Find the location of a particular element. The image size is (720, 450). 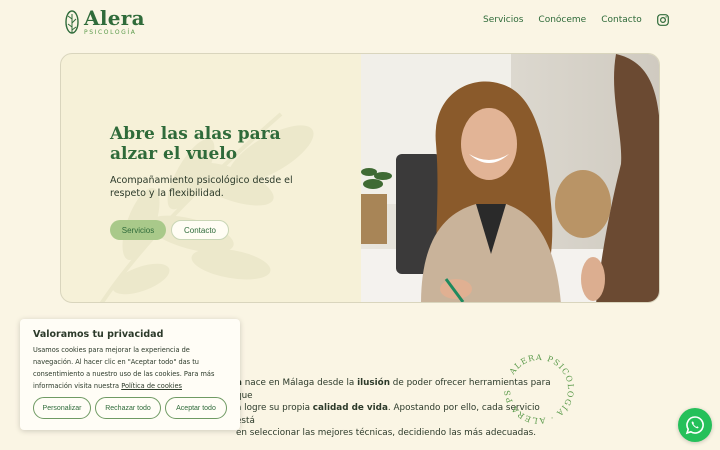

hero-title: Abre las alas para alzar el vuelo is located at coordinates (220, 144).